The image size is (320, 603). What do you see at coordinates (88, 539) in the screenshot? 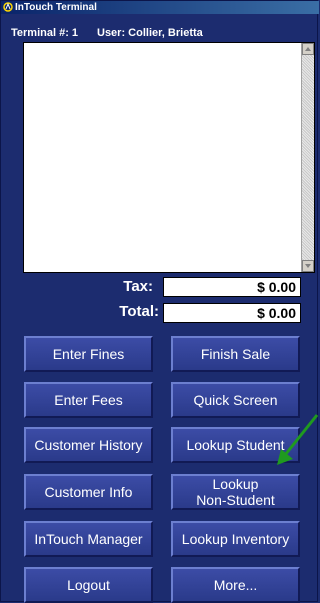
I see `intouch-manager-button: InTouch Manager` at bounding box center [88, 539].